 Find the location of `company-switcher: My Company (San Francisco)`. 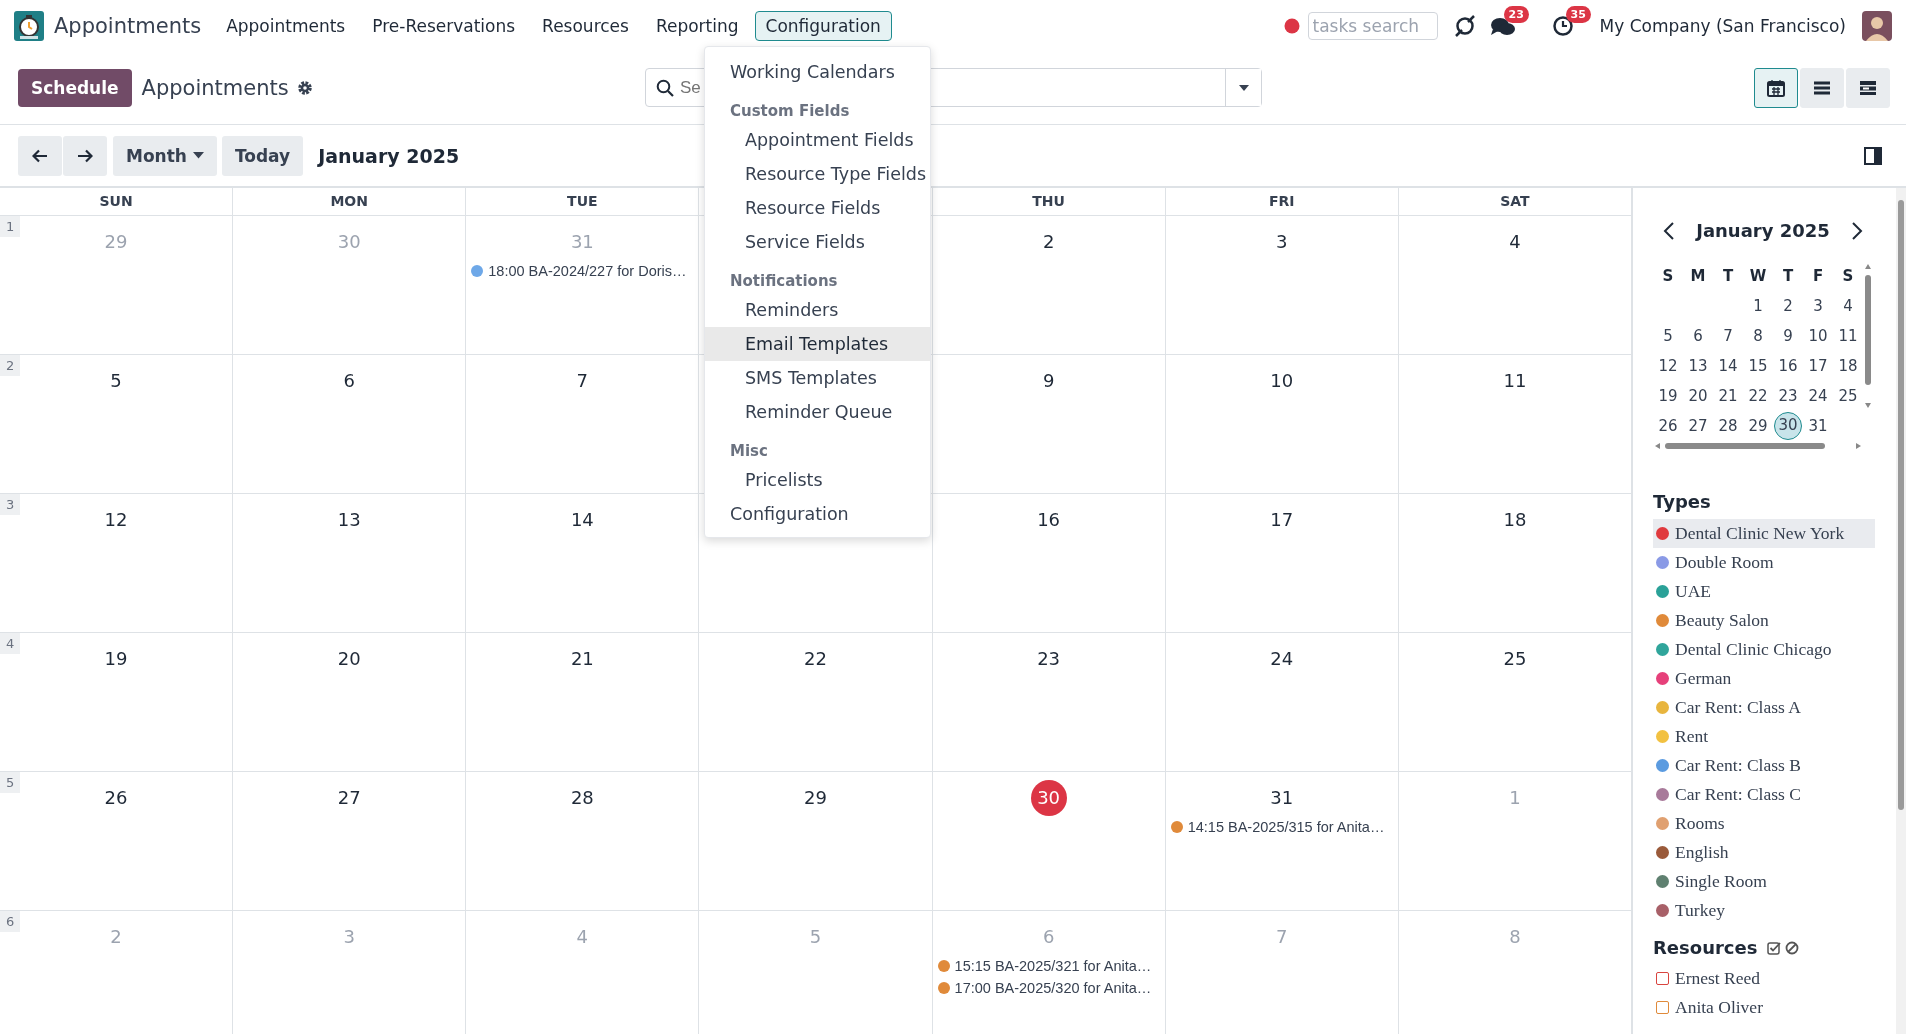

company-switcher: My Company (San Francisco) is located at coordinates (1722, 25).